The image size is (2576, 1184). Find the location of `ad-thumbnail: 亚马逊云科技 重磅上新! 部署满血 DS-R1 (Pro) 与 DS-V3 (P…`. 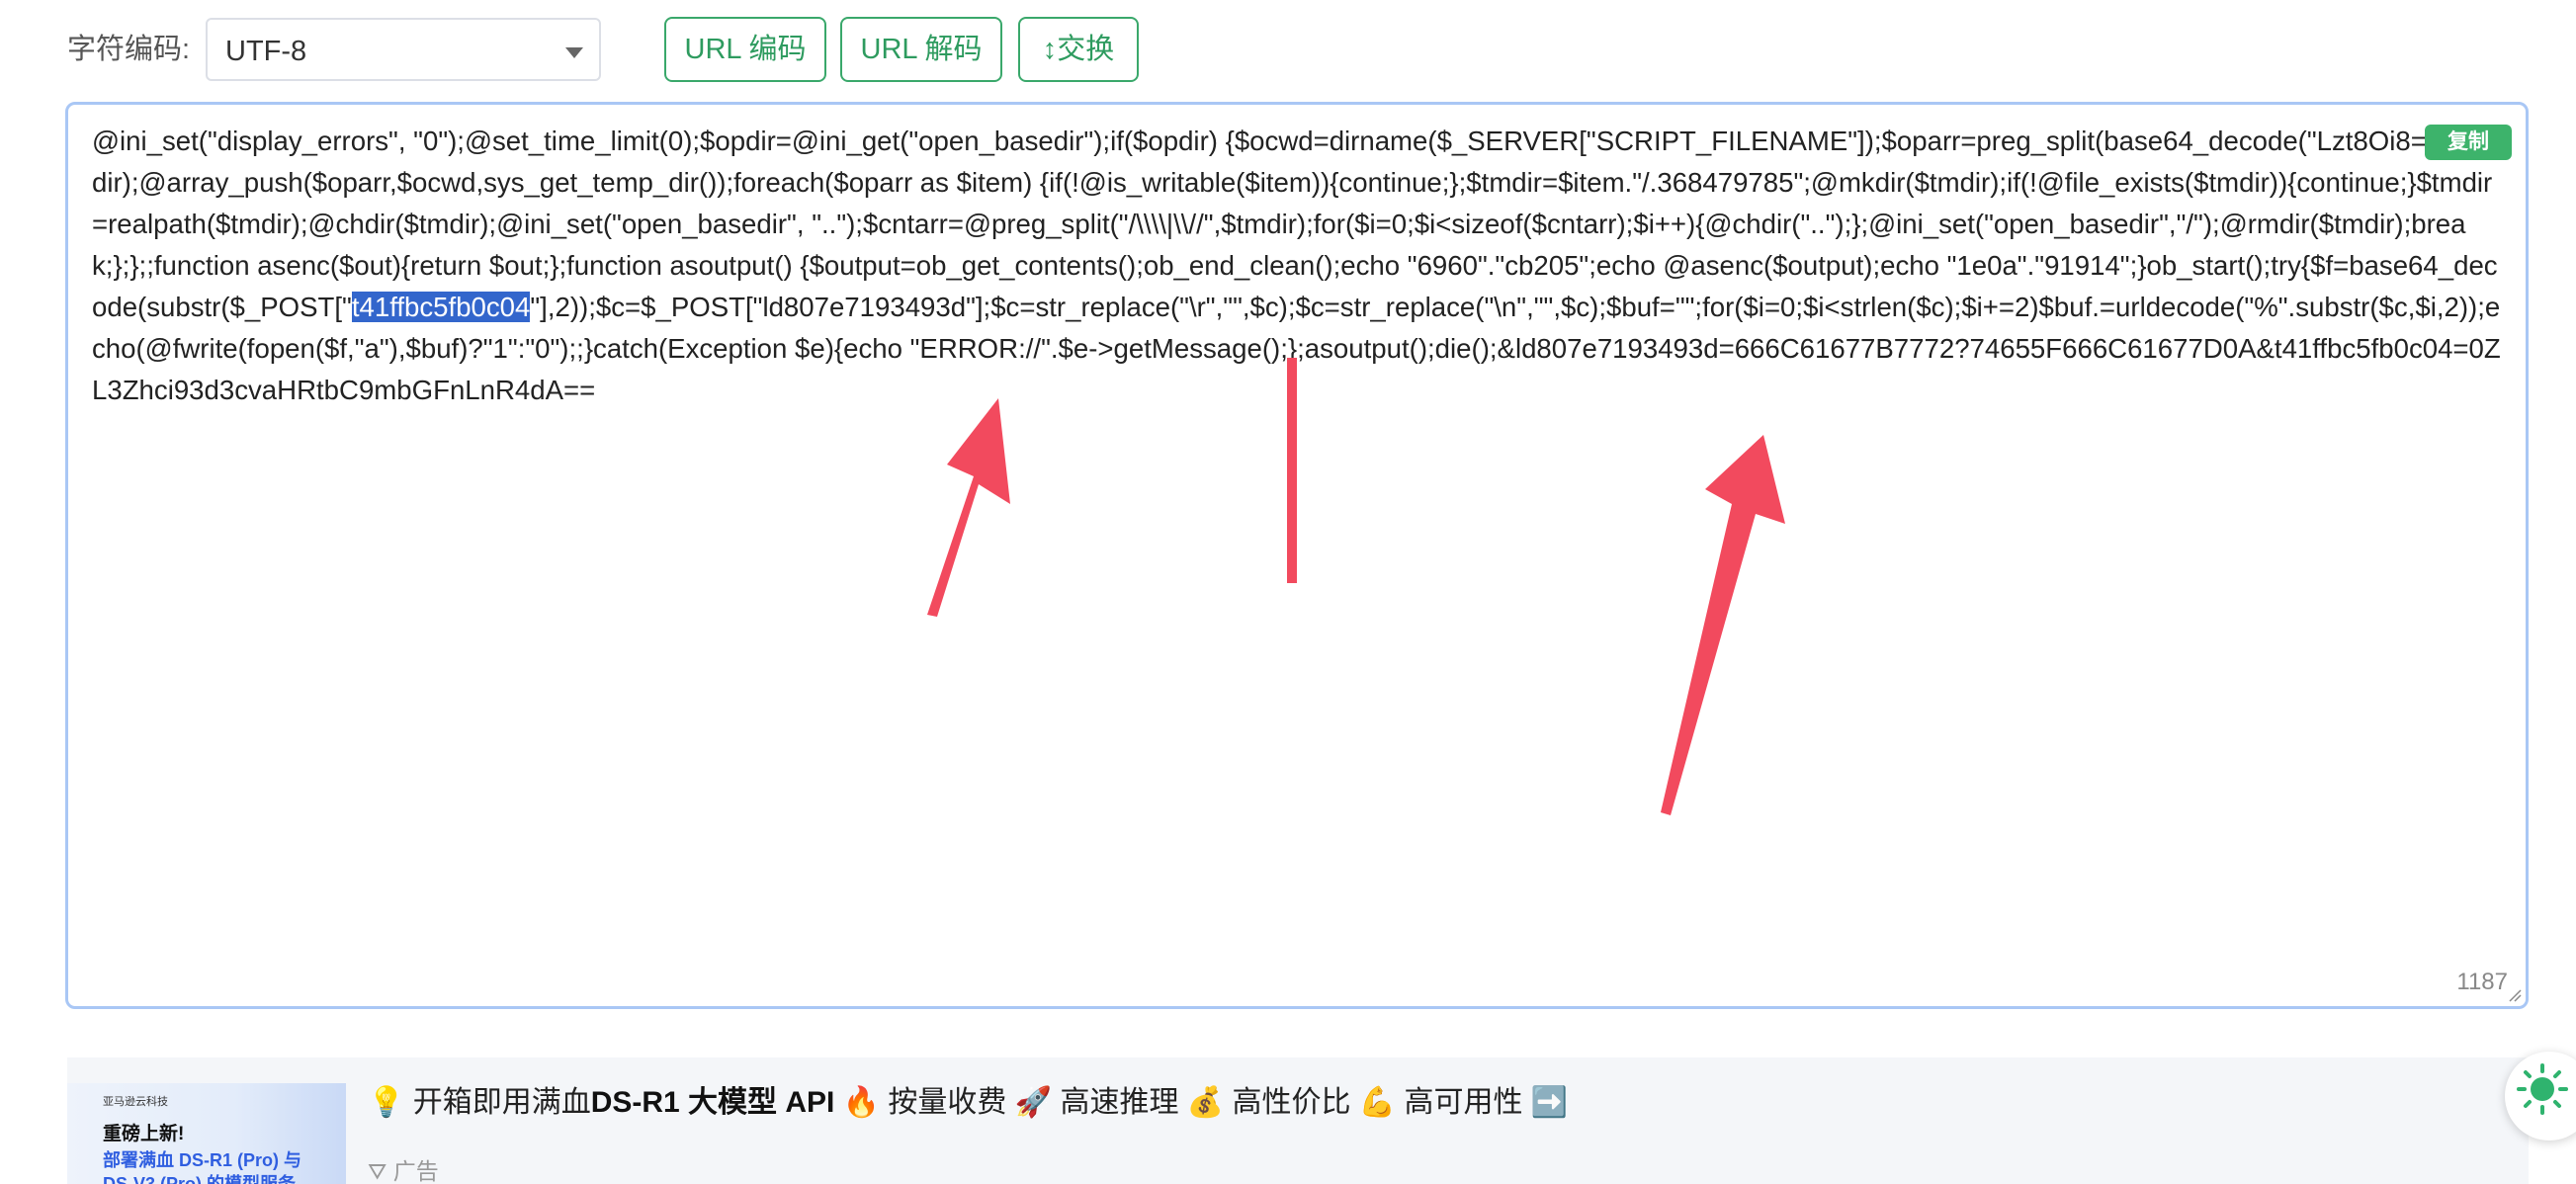

ad-thumbnail: 亚马逊云科技 重磅上新! 部署满血 DS-R1 (Pro) 与 DS-V3 (P… is located at coordinates (206, 1133).